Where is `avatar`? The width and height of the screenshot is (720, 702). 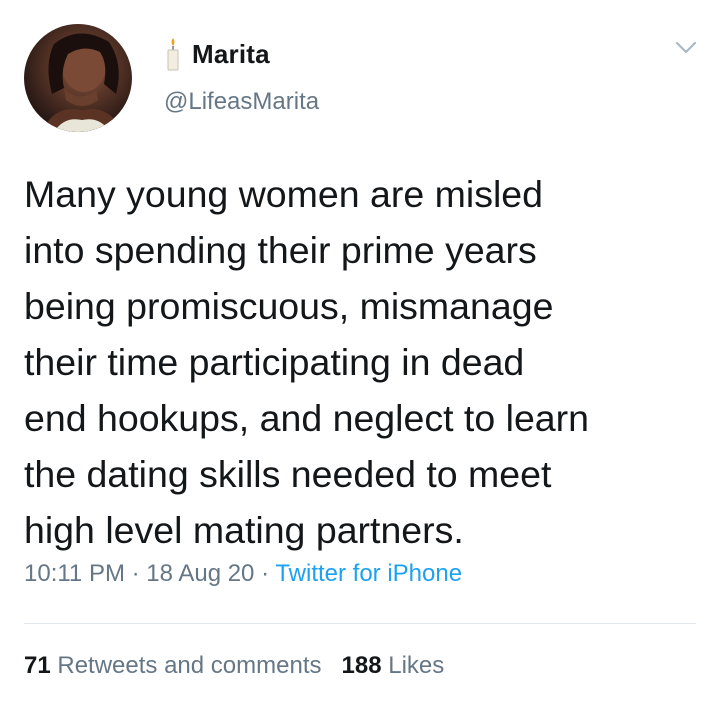 avatar is located at coordinates (78, 78).